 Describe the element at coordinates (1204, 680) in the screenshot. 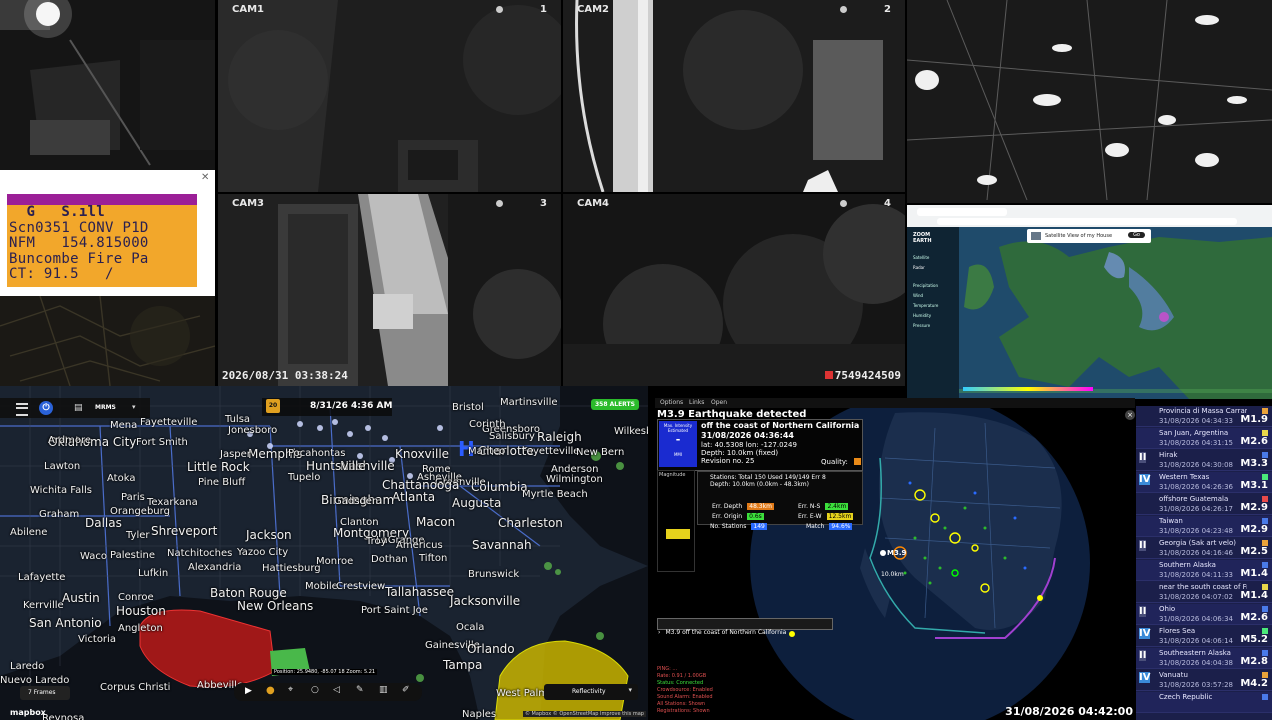

I see `earthquake-list-item: IV Vanuatu 31/08/2026 03:57:28 M4.2` at that location.